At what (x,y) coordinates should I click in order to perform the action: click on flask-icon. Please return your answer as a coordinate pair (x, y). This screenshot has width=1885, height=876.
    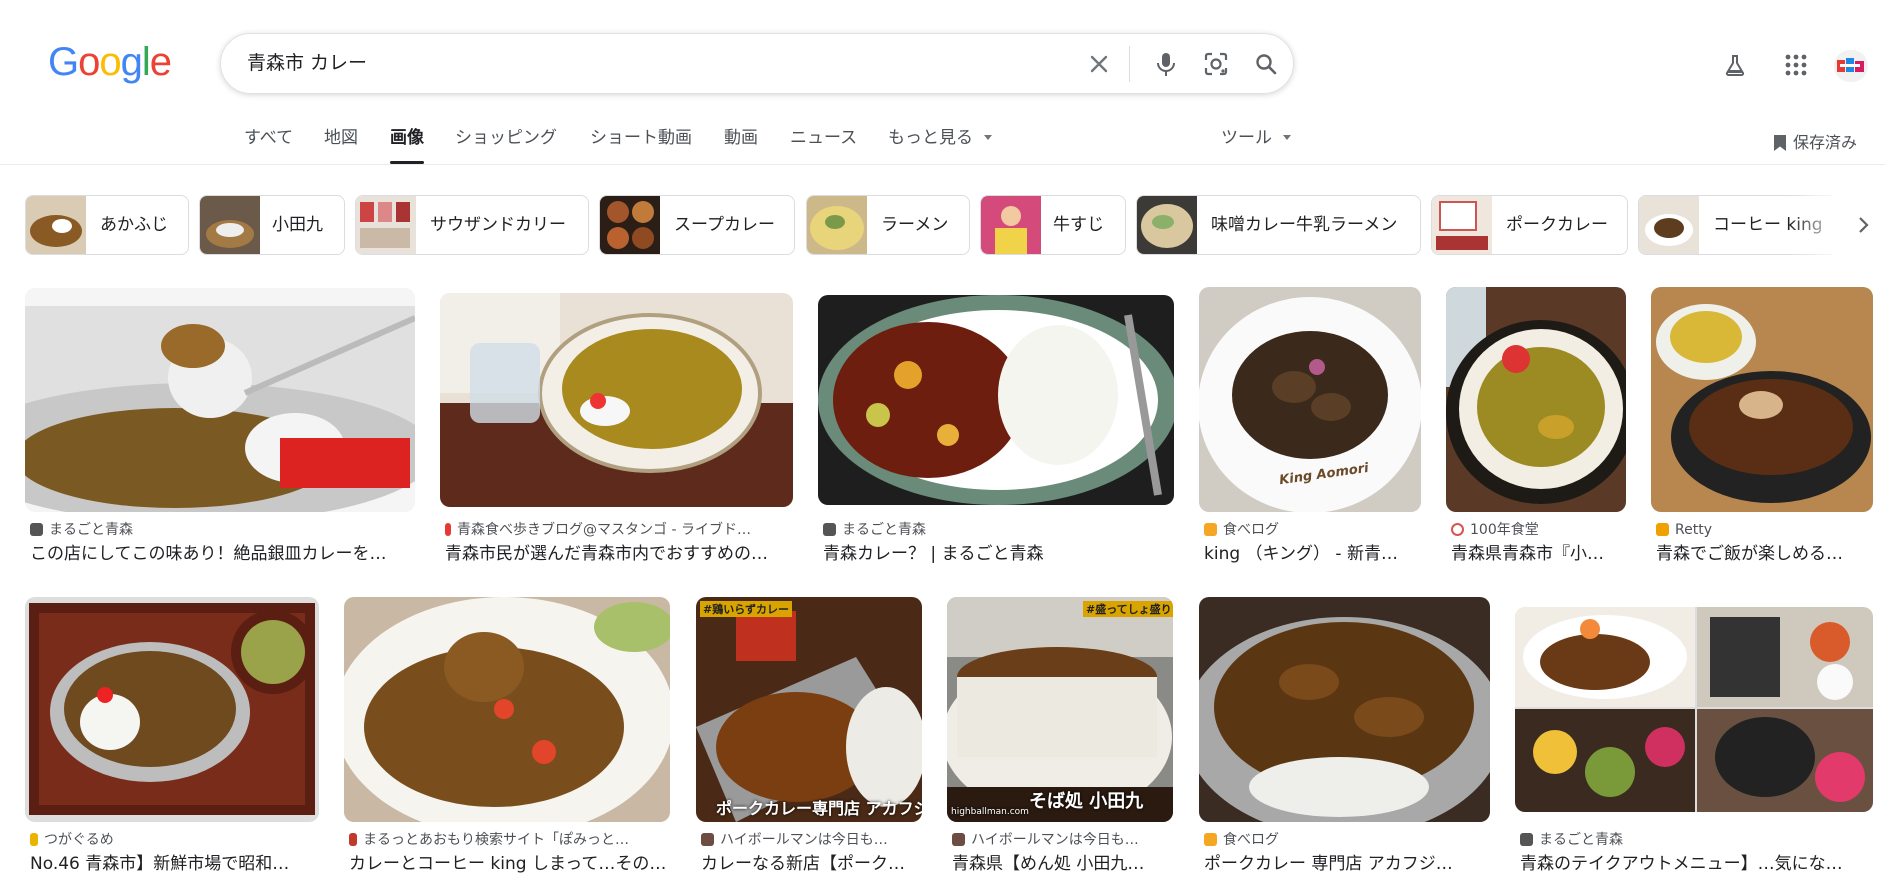
    Looking at the image, I should click on (1735, 65).